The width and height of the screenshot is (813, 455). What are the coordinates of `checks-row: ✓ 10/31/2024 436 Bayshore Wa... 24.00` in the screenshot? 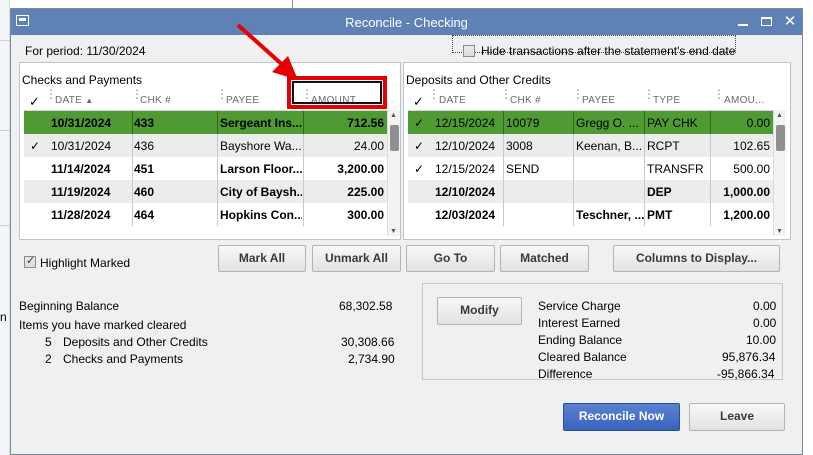 It's located at (205, 145).